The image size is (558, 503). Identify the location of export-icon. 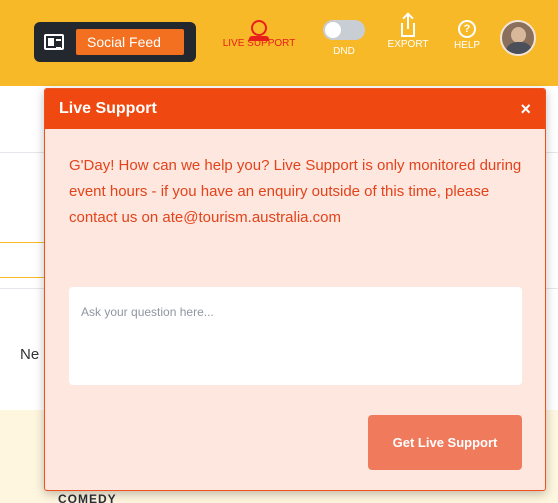
(408, 26).